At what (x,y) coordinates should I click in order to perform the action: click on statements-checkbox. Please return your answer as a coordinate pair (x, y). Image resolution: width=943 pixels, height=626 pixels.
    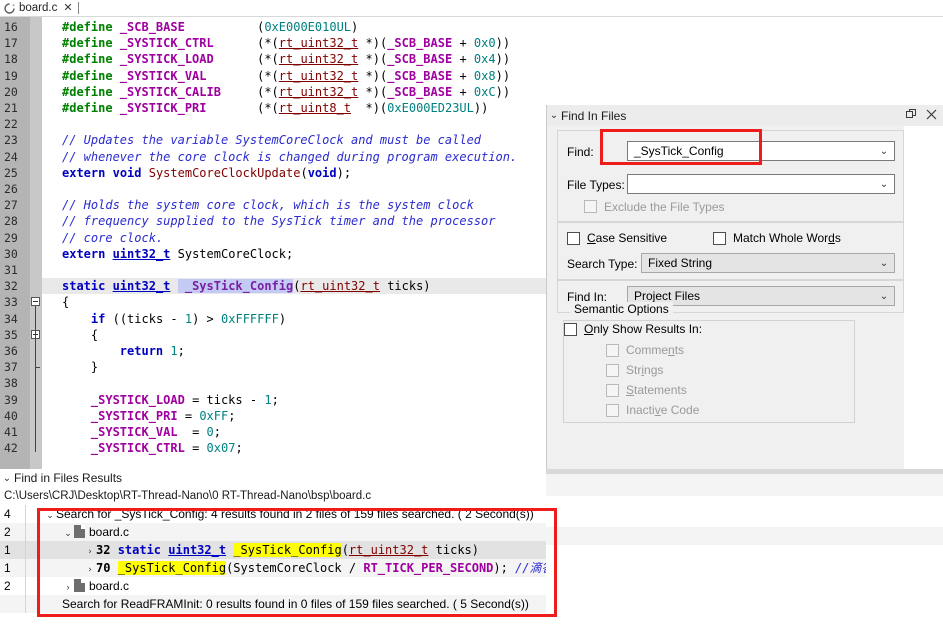
    Looking at the image, I should click on (612, 390).